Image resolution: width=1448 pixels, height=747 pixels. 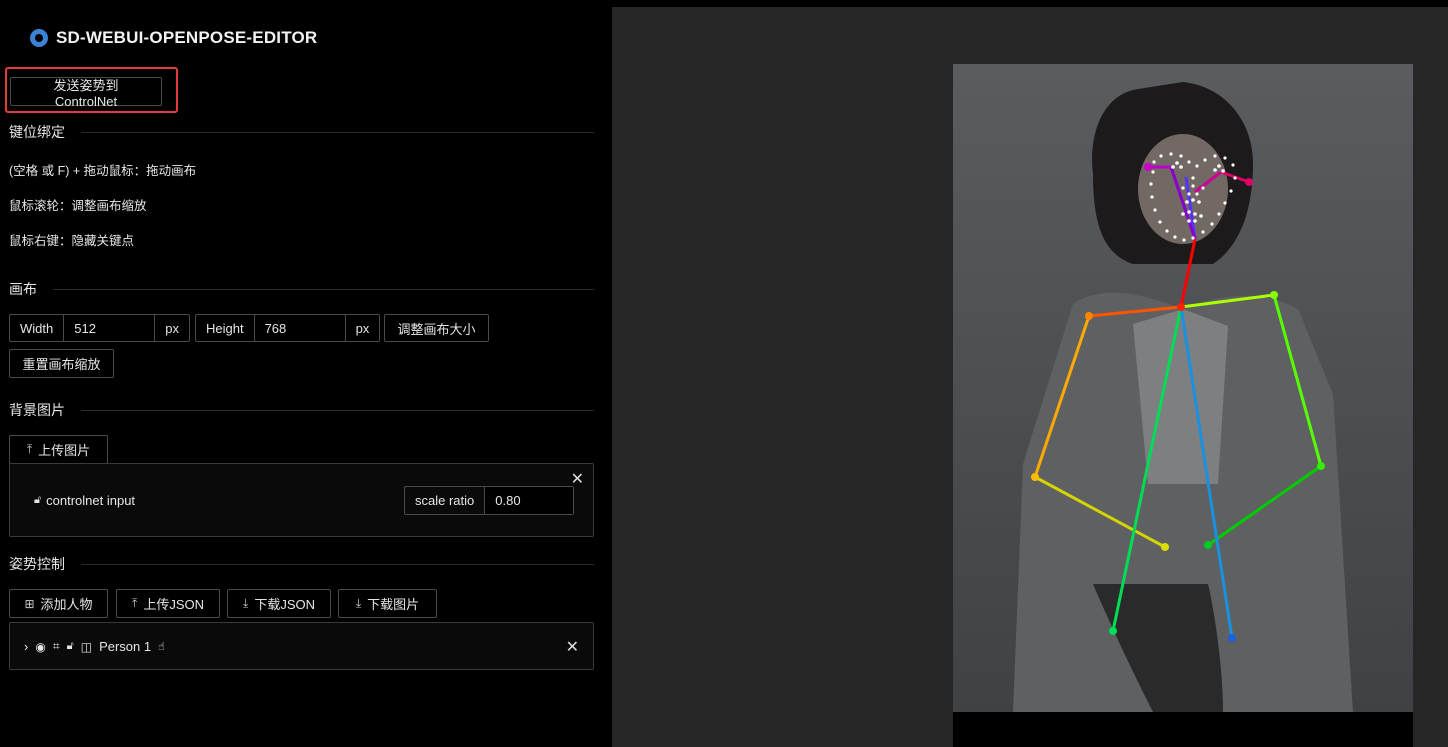 What do you see at coordinates (66, 604) in the screenshot?
I see `add-person-label: 添加人物` at bounding box center [66, 604].